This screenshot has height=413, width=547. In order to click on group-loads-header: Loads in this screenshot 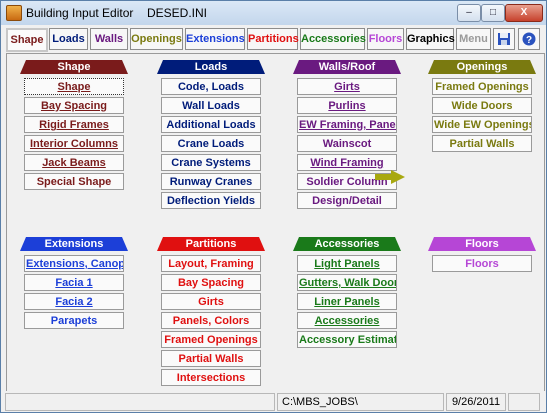, I will do `click(211, 67)`.